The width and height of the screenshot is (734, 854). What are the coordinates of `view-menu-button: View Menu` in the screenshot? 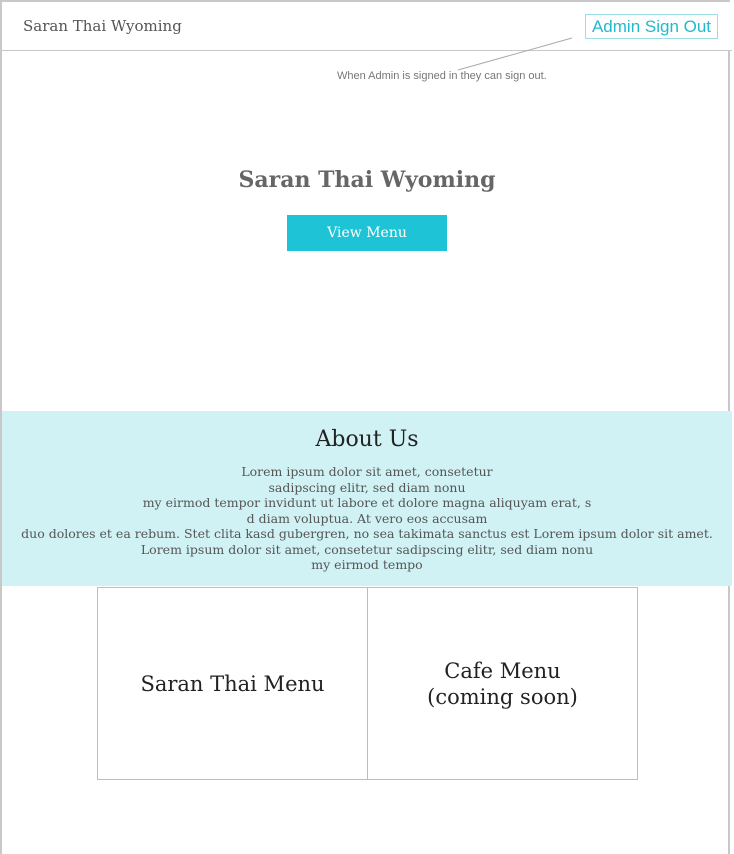 It's located at (367, 233).